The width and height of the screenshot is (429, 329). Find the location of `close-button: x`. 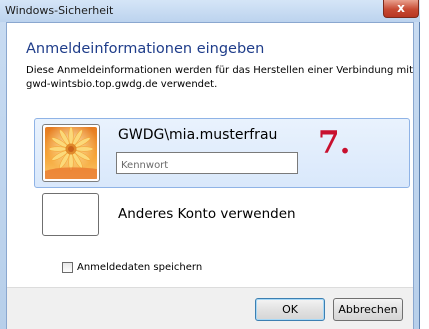

close-button: x is located at coordinates (401, 9).